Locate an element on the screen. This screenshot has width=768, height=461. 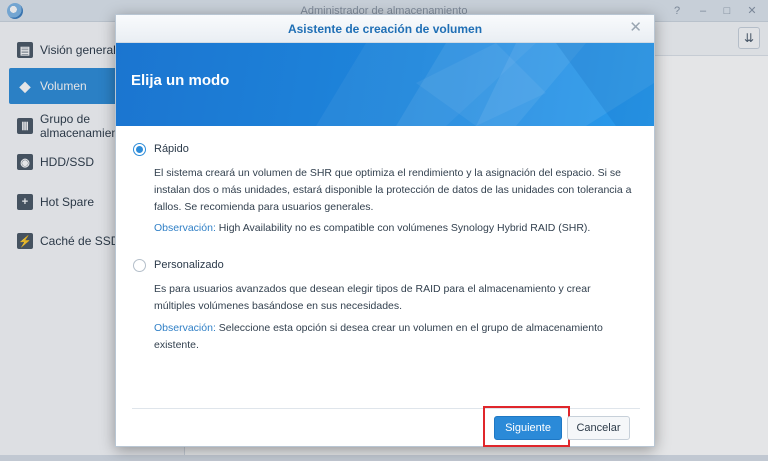
next-button: Siguiente is located at coordinates (528, 428).